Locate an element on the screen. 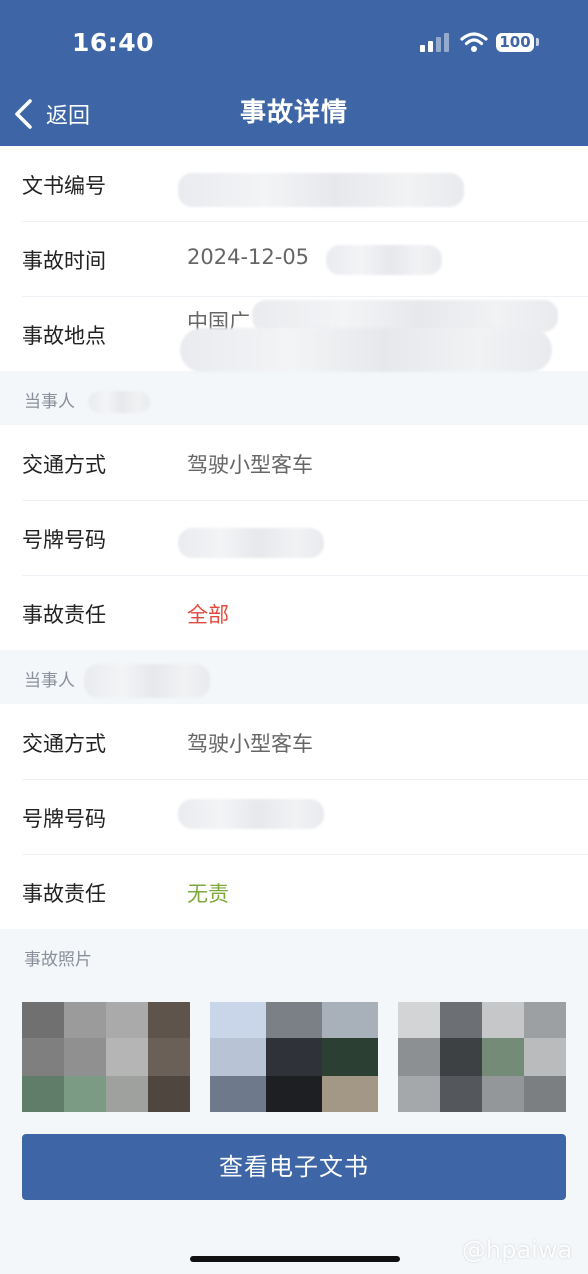 This screenshot has height=1274, width=588. party-2-traffic-row: 交通方式 驾驶小型客车 is located at coordinates (294, 741).